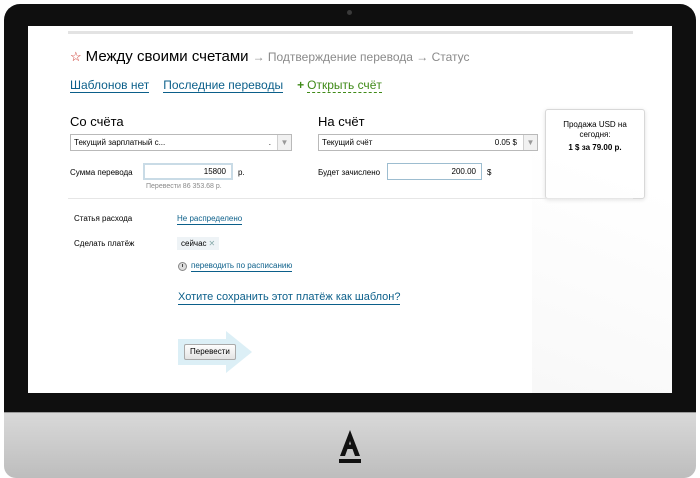 The height and width of the screenshot is (478, 700). Describe the element at coordinates (289, 298) in the screenshot. I see `save-template-link: Хотите сохранить этот платёж как шаблон?` at that location.